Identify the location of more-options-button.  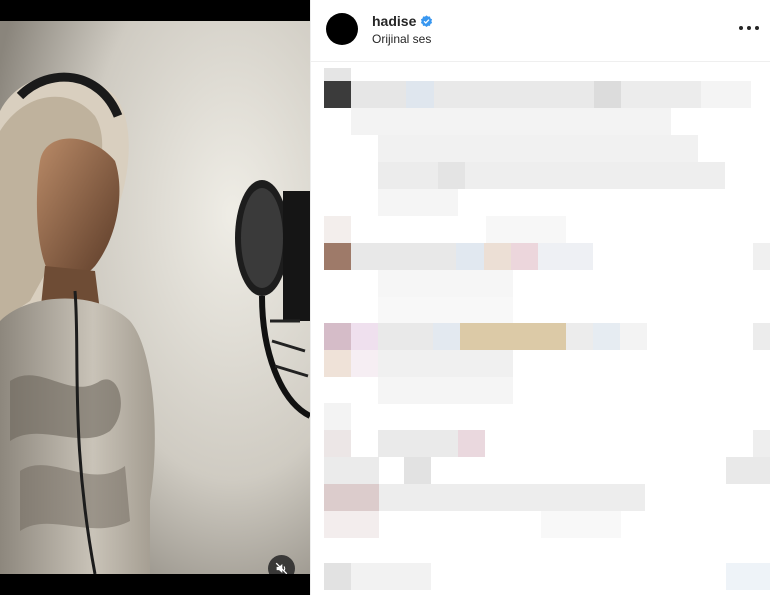
(749, 28).